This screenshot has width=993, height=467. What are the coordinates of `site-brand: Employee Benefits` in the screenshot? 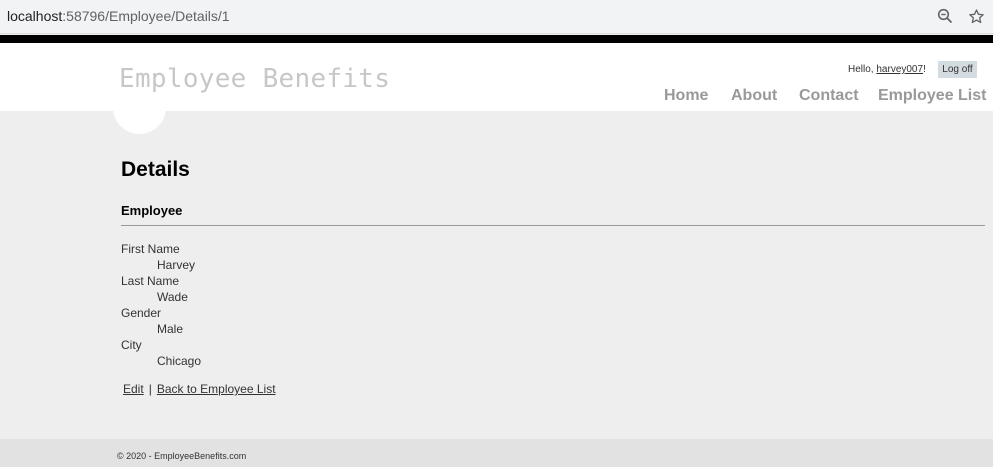 It's located at (254, 79).